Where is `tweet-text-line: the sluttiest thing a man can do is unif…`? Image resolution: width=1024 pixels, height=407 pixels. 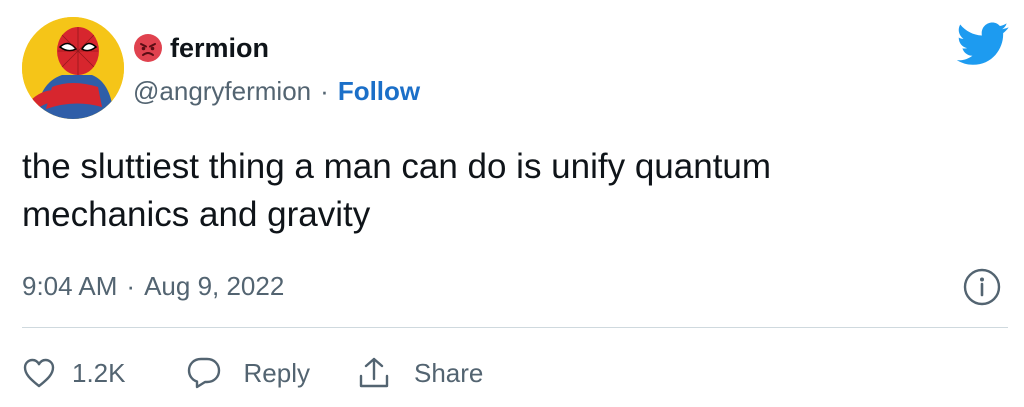
tweet-text-line: the sluttiest thing a man can do is unif… is located at coordinates (397, 166).